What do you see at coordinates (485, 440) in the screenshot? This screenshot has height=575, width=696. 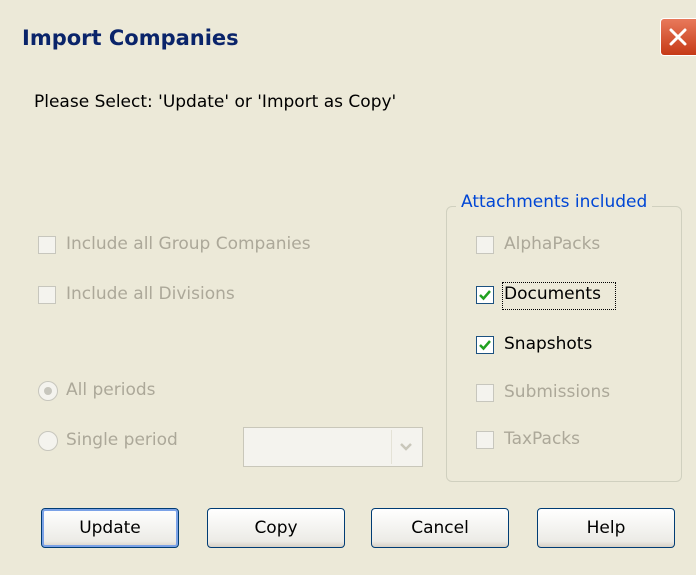 I see `taxpacks-checkbox` at bounding box center [485, 440].